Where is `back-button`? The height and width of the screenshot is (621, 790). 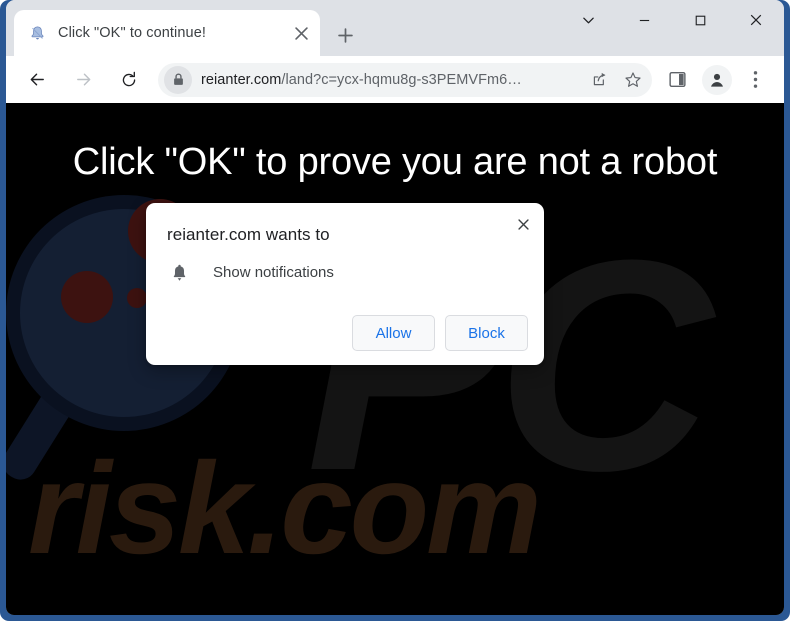 back-button is located at coordinates (37, 80).